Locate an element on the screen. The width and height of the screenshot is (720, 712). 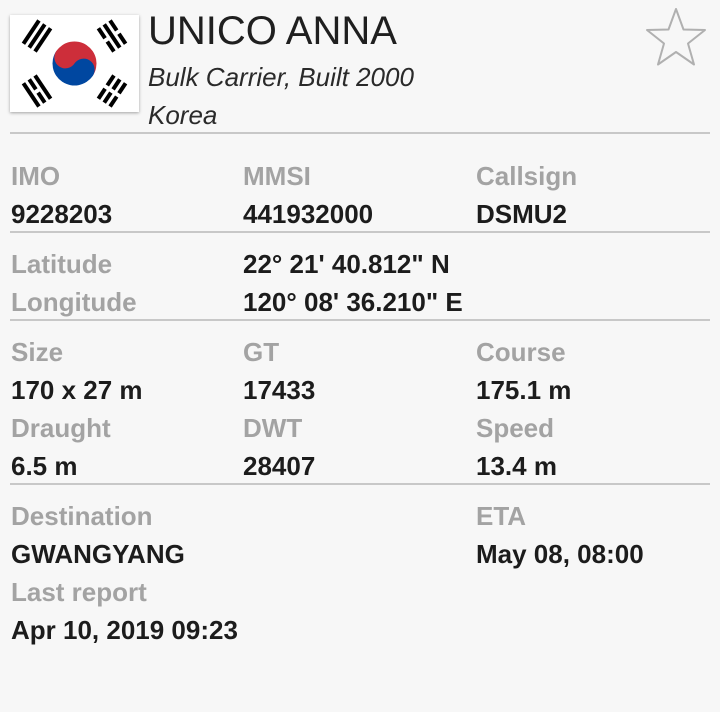
speed-label: Speed is located at coordinates (515, 428).